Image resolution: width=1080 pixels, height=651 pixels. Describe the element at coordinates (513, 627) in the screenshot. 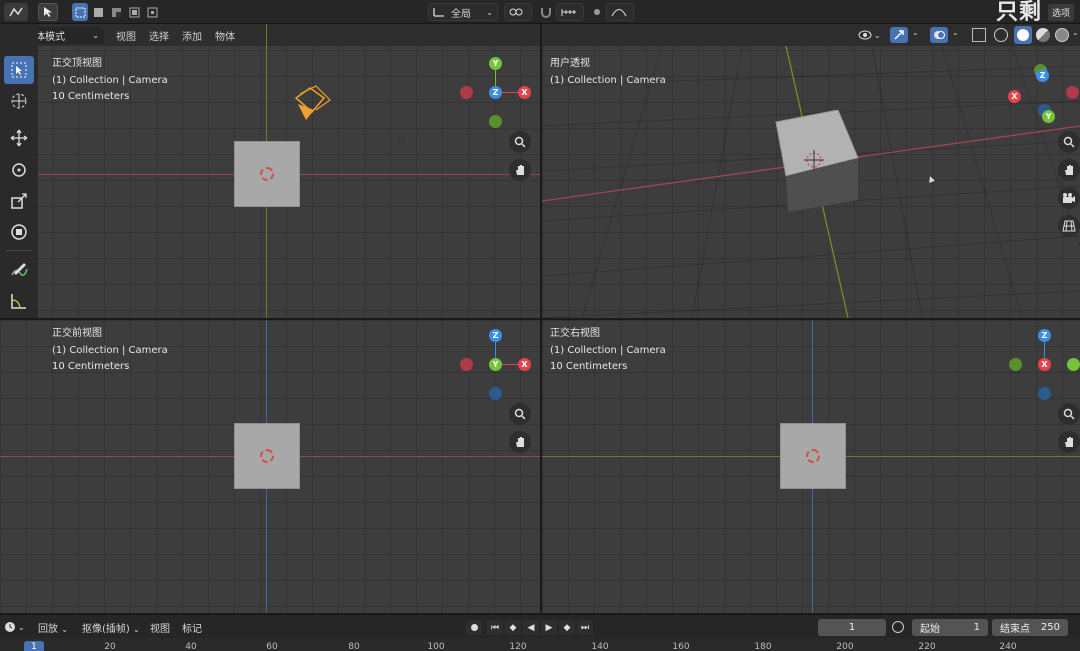

I see `prev-keyframe-button: ◆` at that location.